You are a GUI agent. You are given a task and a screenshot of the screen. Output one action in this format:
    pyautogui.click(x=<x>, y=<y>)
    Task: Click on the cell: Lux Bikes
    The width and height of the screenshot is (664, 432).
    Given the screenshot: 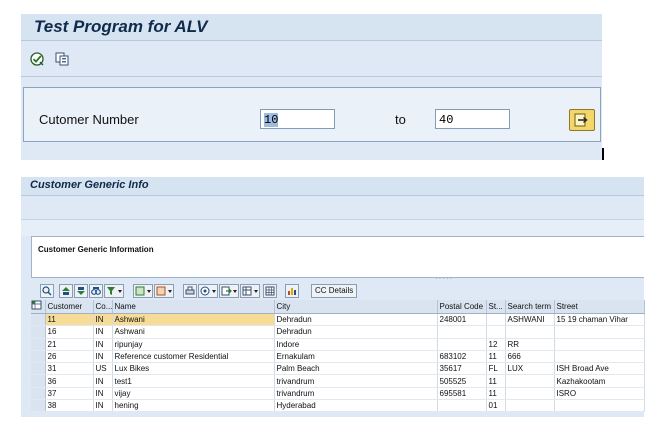 What is the action you would take?
    pyautogui.click(x=193, y=369)
    